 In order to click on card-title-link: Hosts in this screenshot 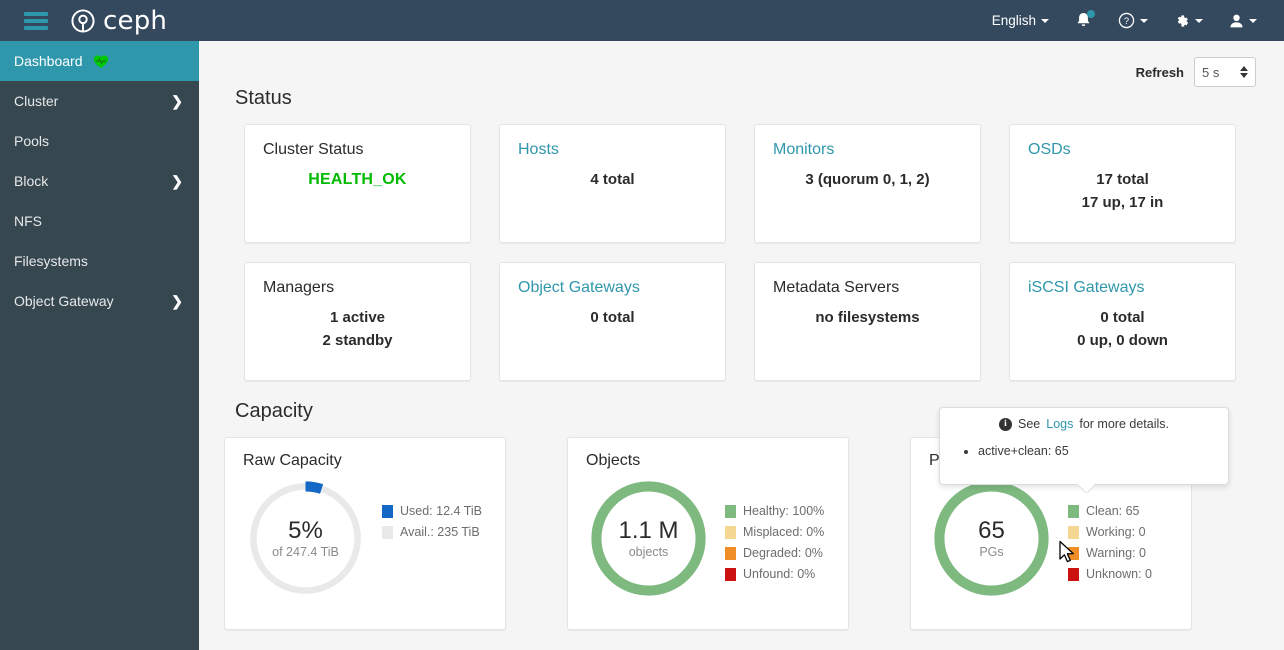, I will do `click(612, 150)`.